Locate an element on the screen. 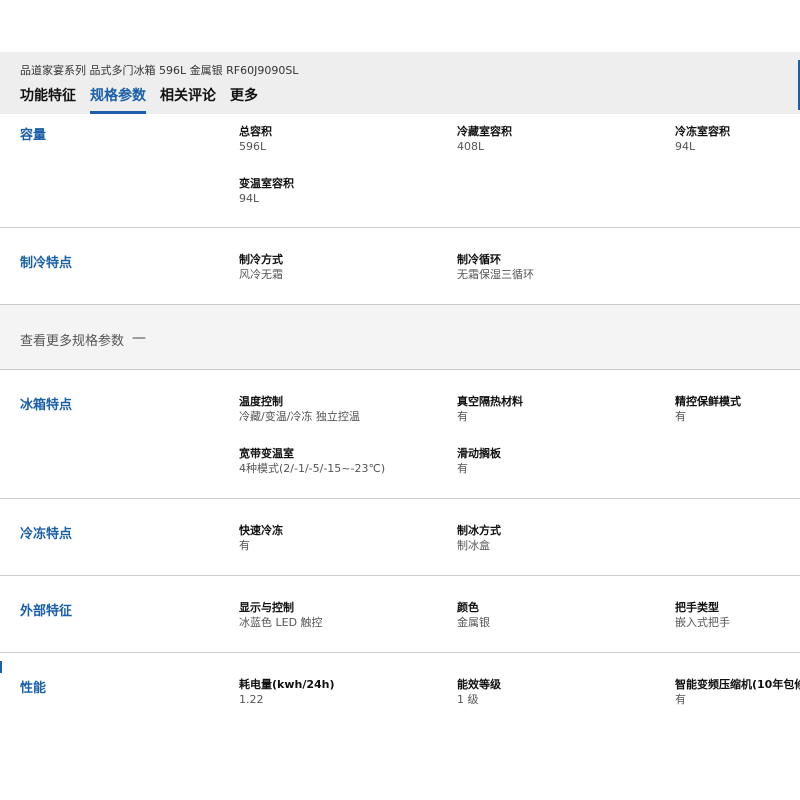  spec-key: 能效等级 is located at coordinates (479, 684).